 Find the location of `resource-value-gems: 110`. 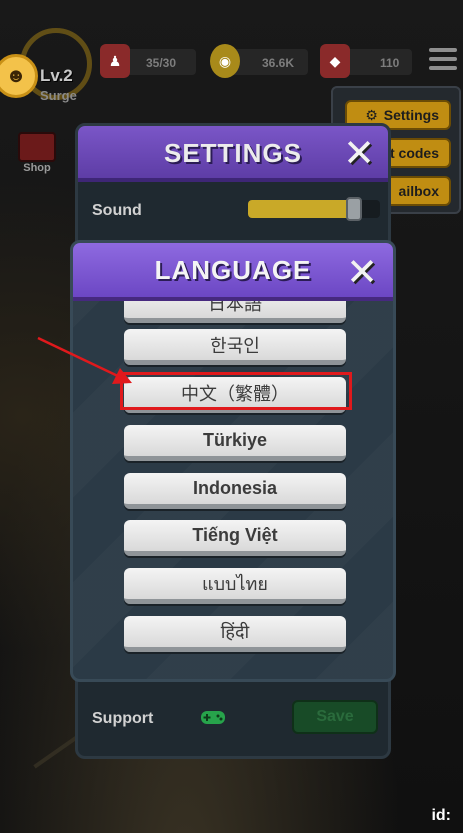

resource-value-gems: 110 is located at coordinates (390, 63).